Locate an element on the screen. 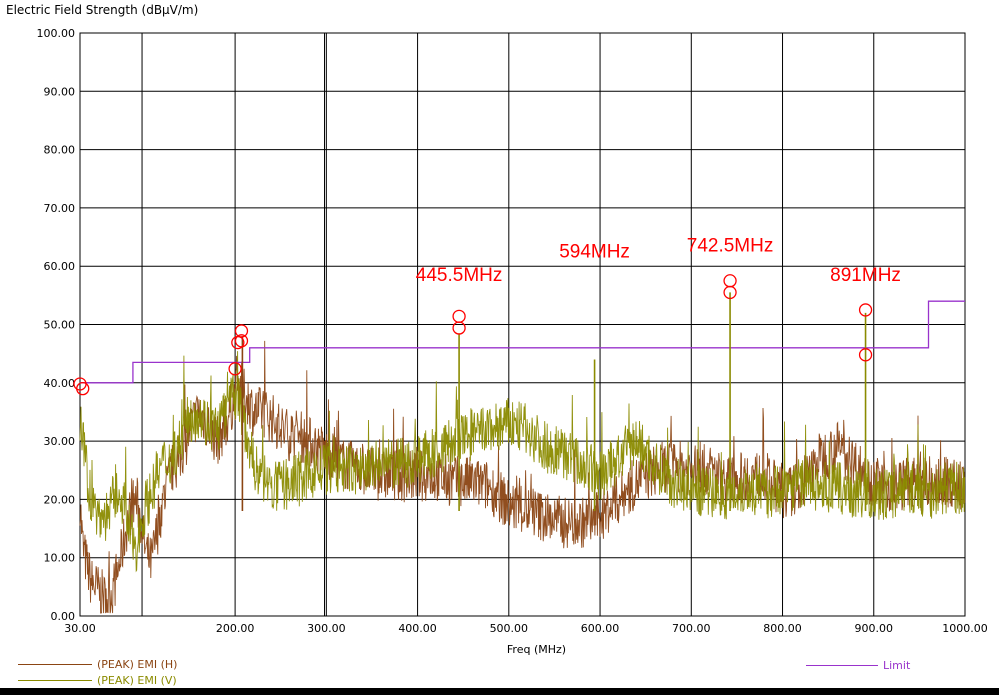 The image size is (999, 695). annotation-label: 445.5MHz is located at coordinates (459, 275).